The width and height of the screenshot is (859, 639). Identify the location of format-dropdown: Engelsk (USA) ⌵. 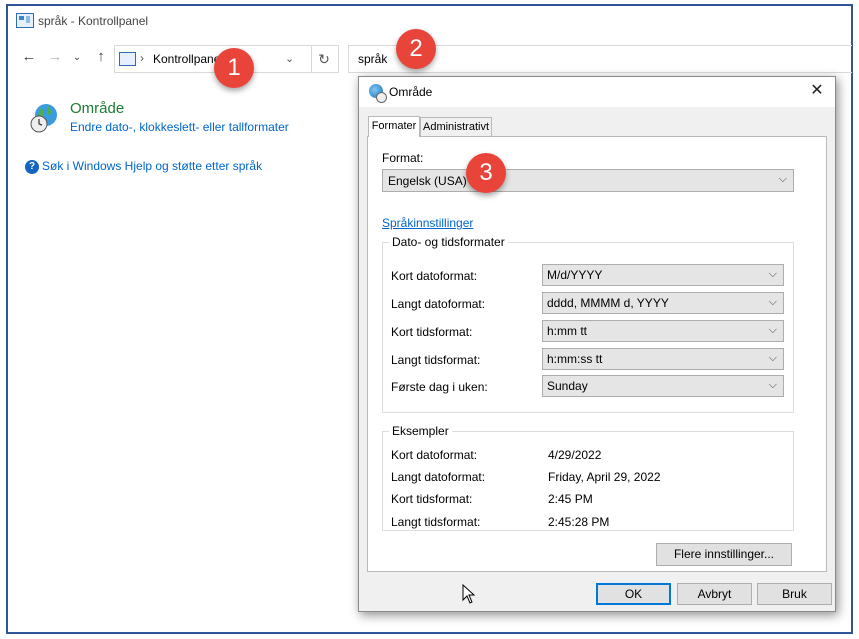
(588, 180).